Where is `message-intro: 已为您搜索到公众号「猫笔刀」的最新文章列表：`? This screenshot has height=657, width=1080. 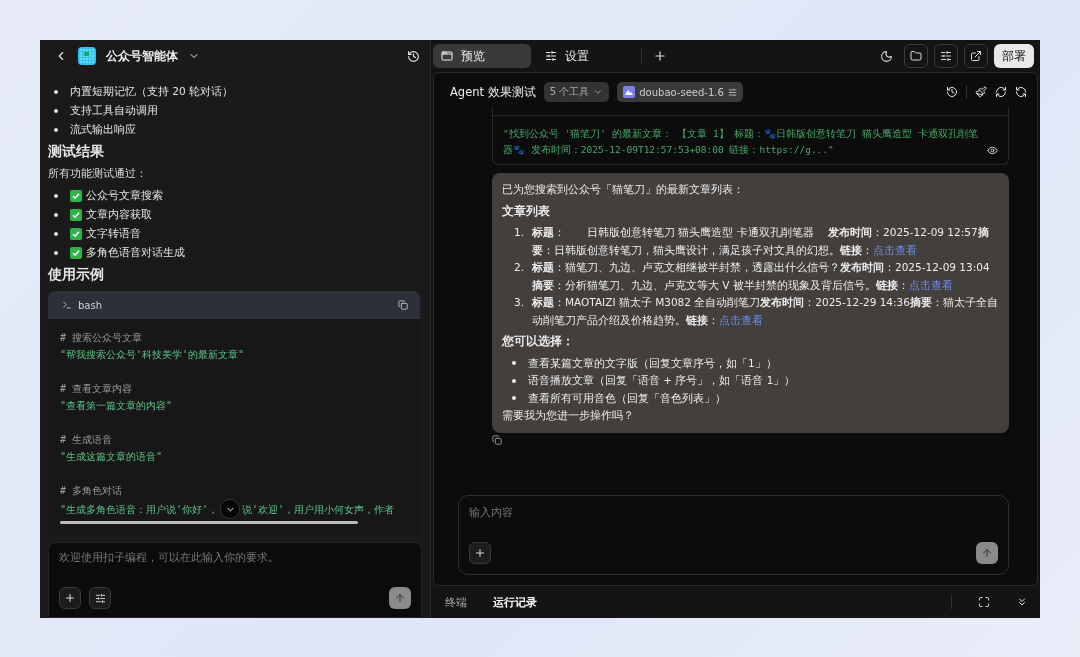
message-intro: 已为您搜索到公众号「猫笔刀」的最新文章列表： is located at coordinates (623, 189).